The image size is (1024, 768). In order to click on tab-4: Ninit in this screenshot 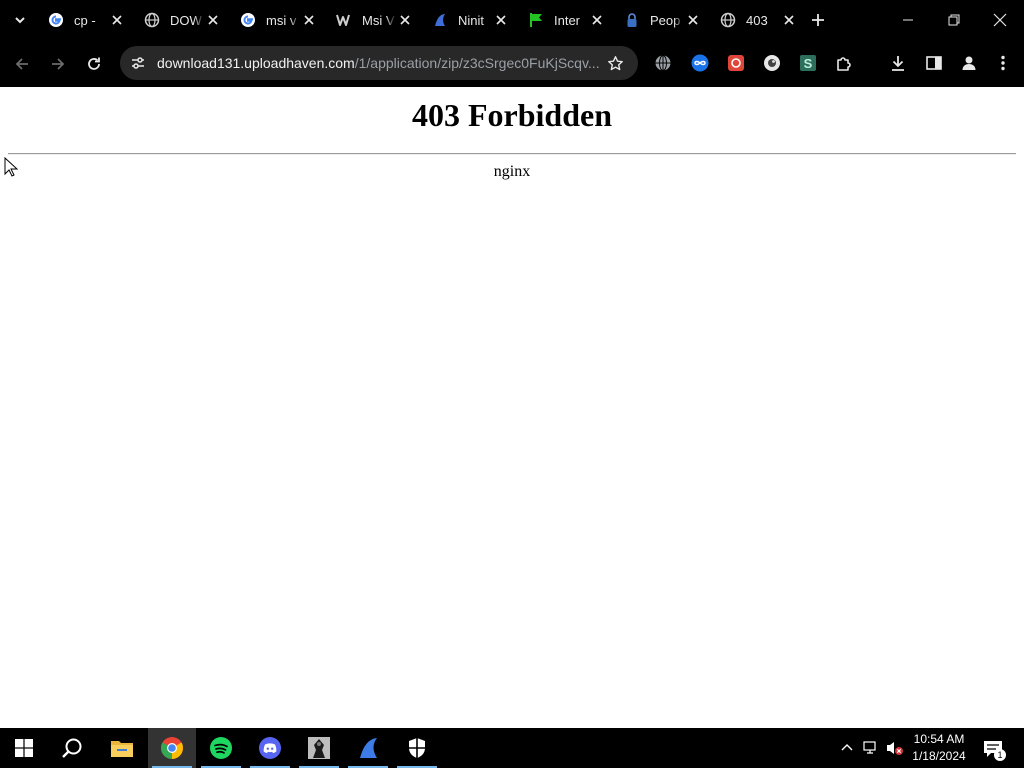, I will do `click(472, 20)`.